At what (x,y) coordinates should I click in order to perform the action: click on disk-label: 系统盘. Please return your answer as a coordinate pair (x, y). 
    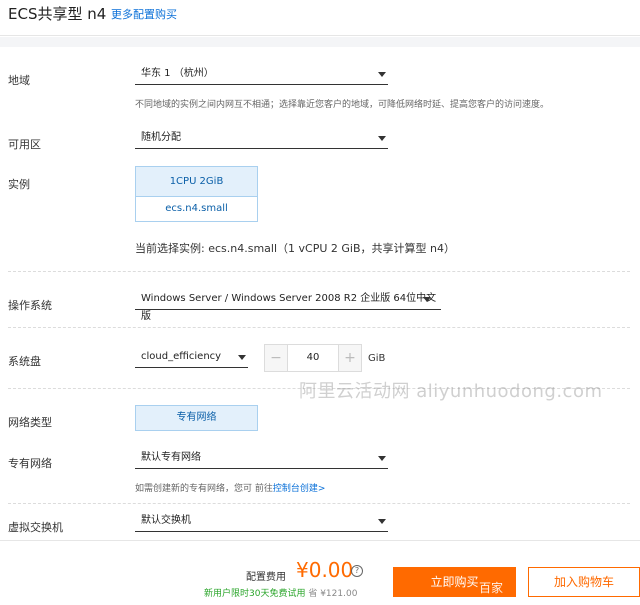
    Looking at the image, I should click on (24, 361).